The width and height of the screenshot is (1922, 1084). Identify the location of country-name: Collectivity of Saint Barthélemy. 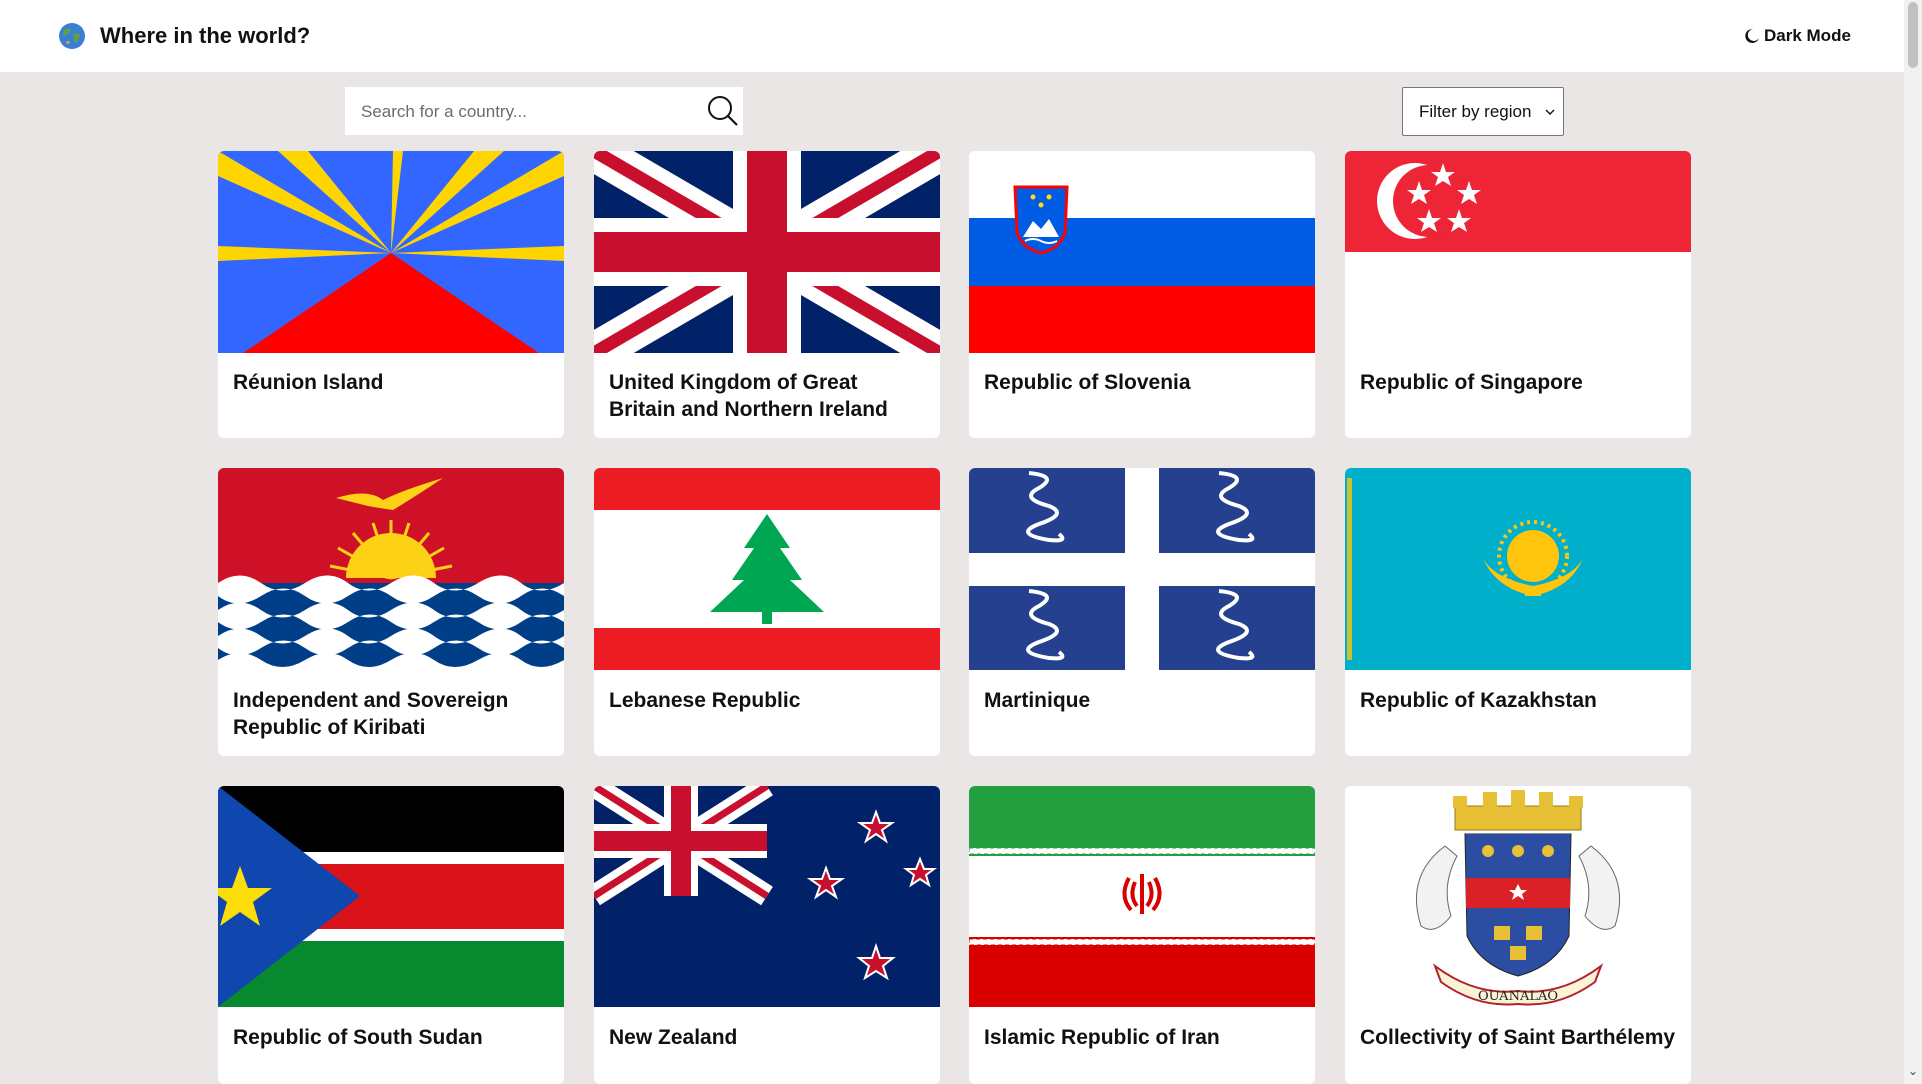
(1518, 1037).